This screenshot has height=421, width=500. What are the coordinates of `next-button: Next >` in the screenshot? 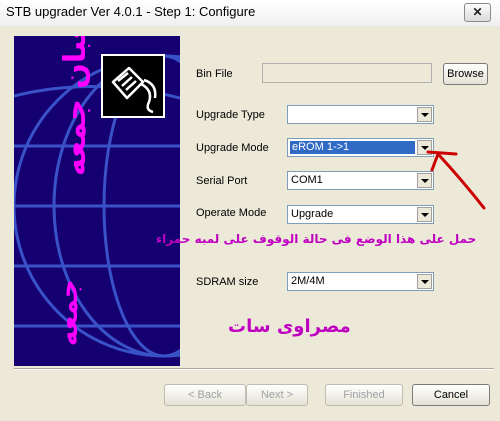 It's located at (277, 395).